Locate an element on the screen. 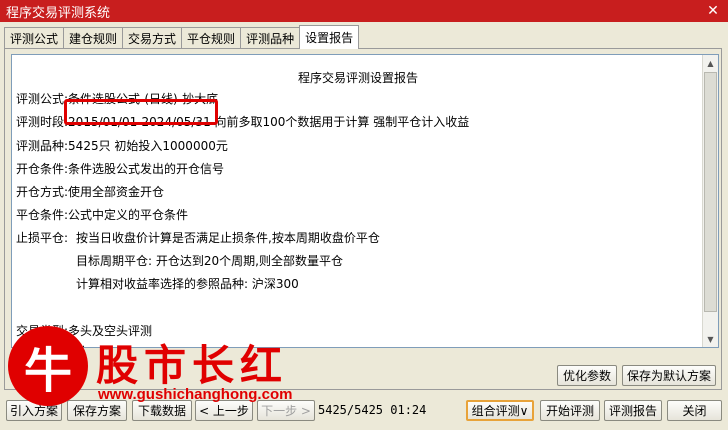 This screenshot has width=728, height=430. tab-instruments: 评测品种 is located at coordinates (270, 38).